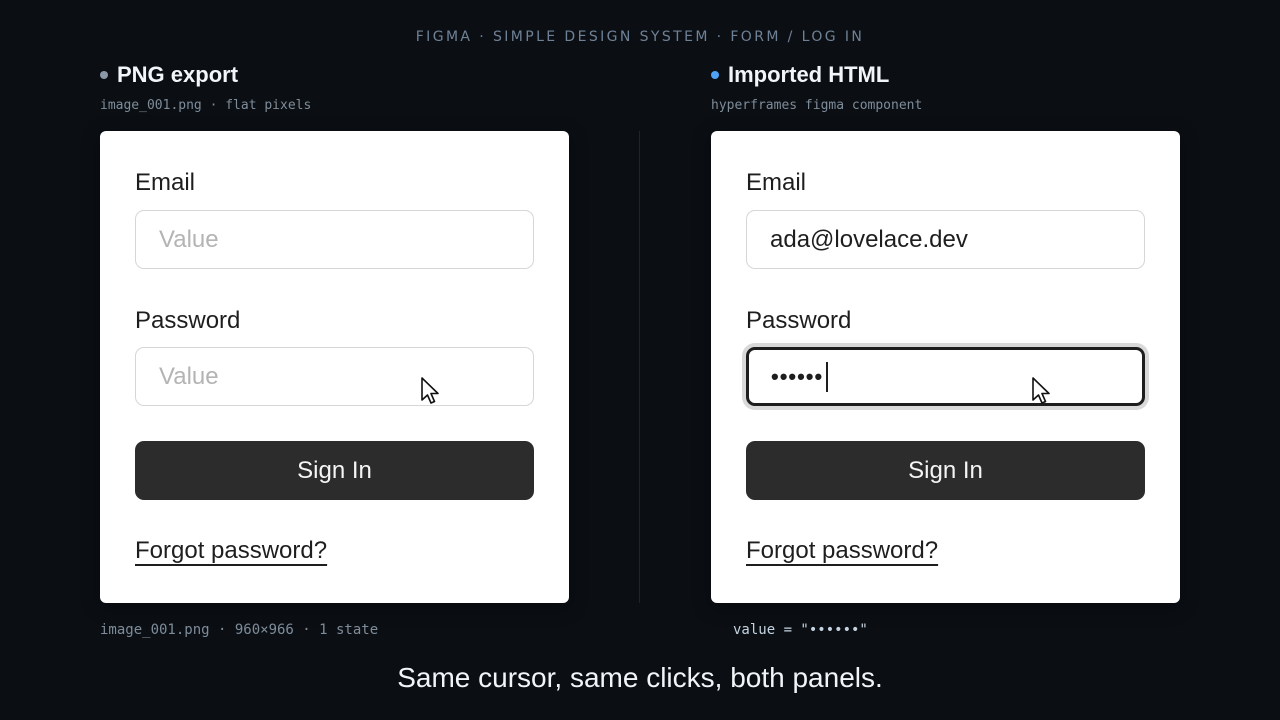 This screenshot has width=1280, height=720. Describe the element at coordinates (817, 105) in the screenshot. I see `right-panel-subtitle: hyperframes figma component` at that location.